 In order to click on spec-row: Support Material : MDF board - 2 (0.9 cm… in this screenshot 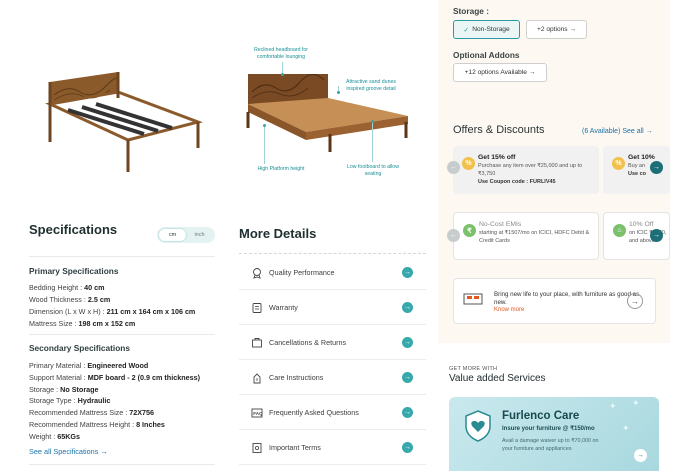, I will do `click(114, 377)`.